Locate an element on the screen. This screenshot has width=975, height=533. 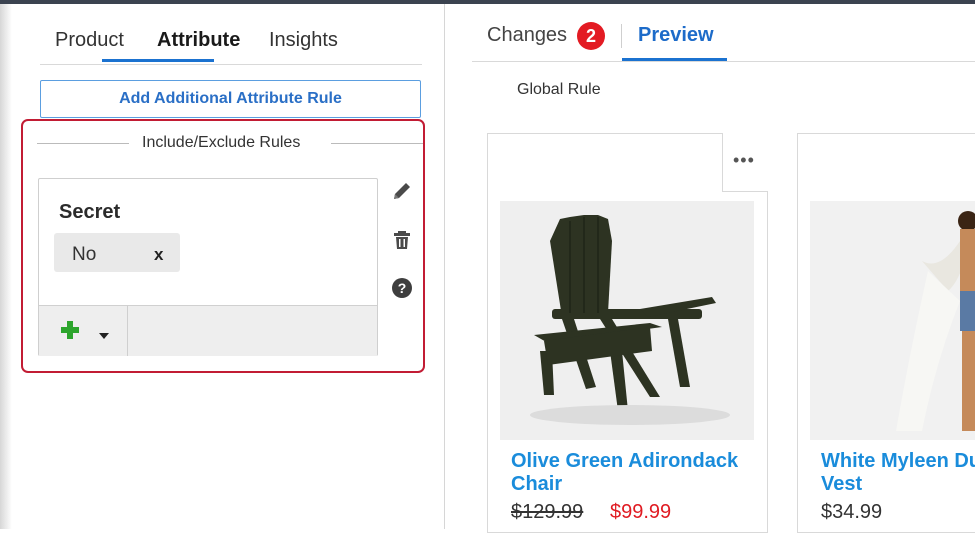
tab-separator is located at coordinates (621, 36).